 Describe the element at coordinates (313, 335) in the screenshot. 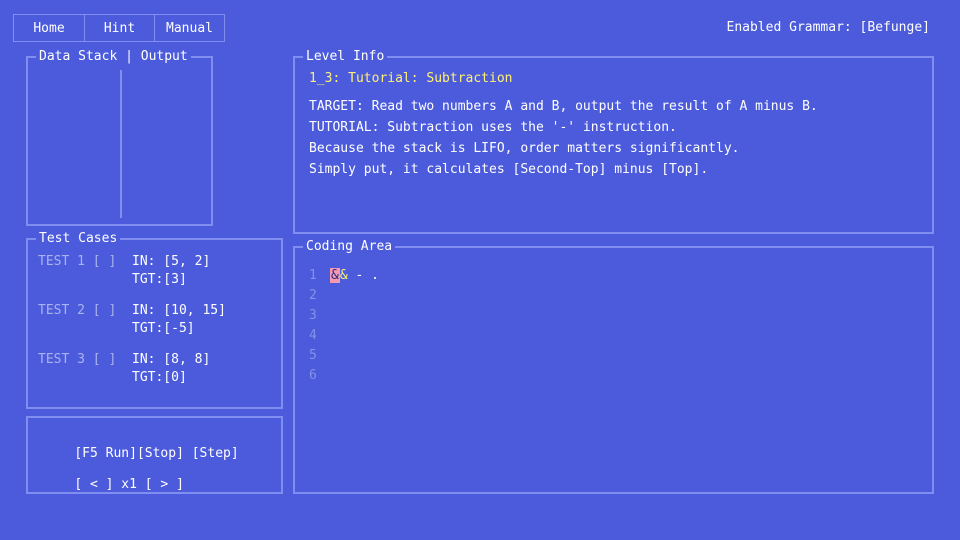

I see `line-number: 4` at that location.